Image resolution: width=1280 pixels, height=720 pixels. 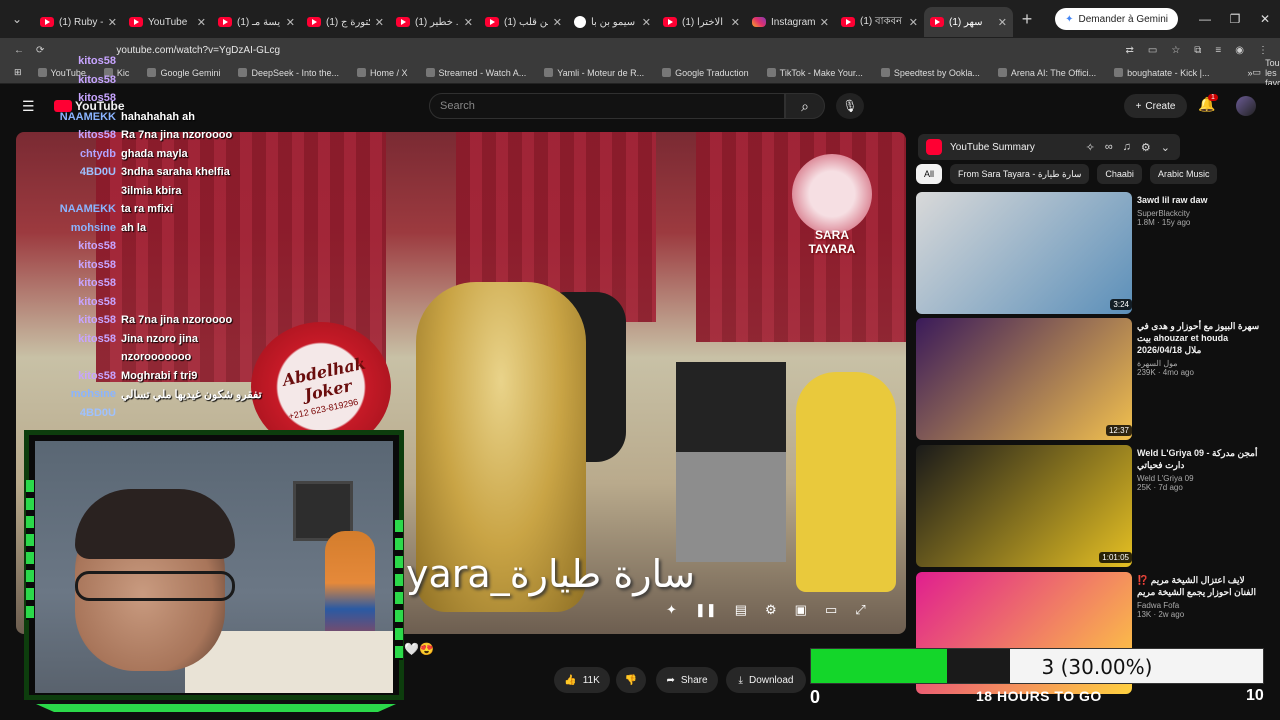 I want to click on voice-search-button: 🎙, so click(x=850, y=106).